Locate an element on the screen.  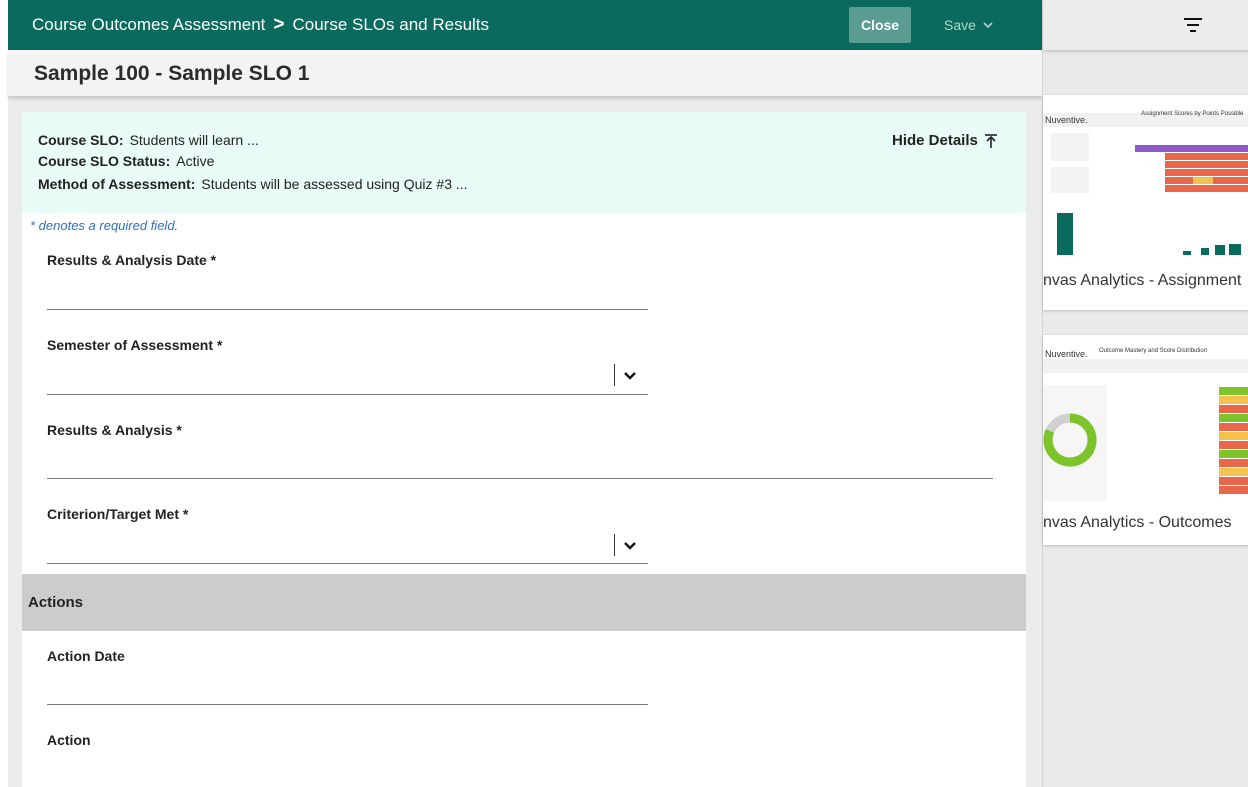
actions-section-header: Actions is located at coordinates (524, 602).